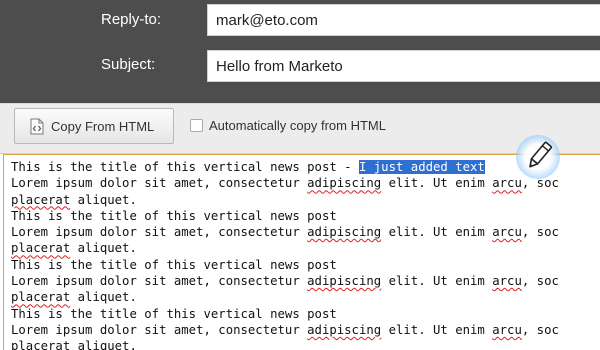  Describe the element at coordinates (403, 66) in the screenshot. I see `subject-input: Hello from Marketo` at that location.